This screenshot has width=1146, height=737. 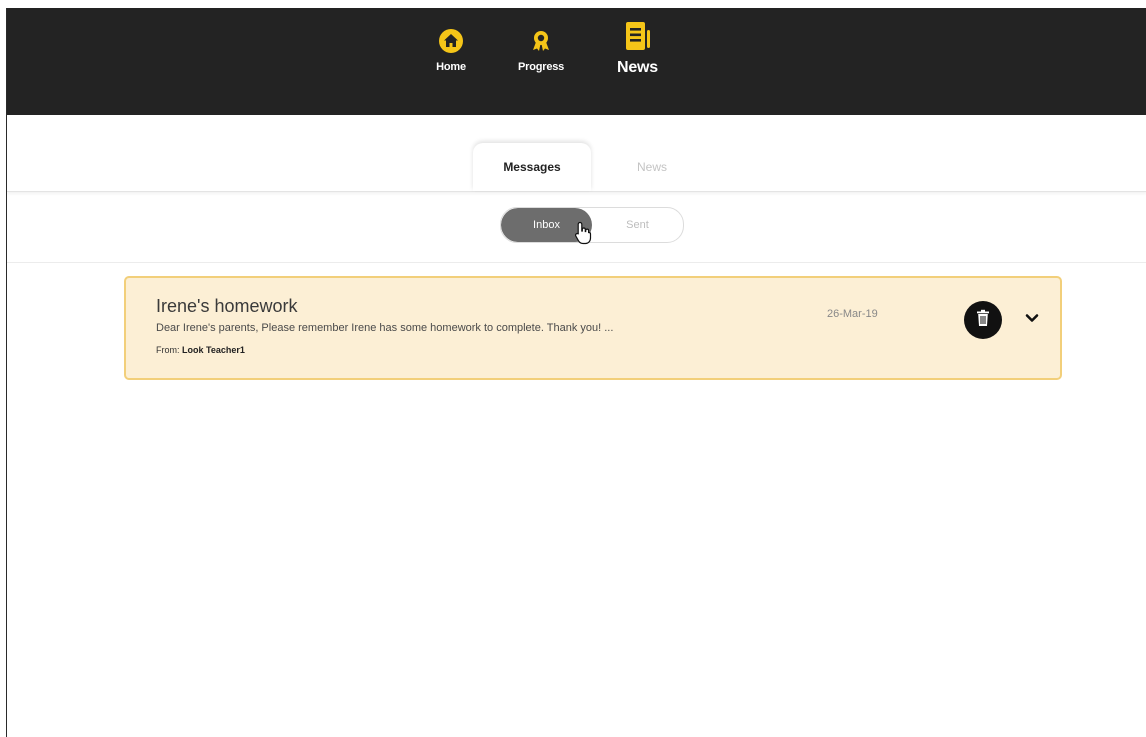 I want to click on tab-messages: Messages, so click(x=532, y=167).